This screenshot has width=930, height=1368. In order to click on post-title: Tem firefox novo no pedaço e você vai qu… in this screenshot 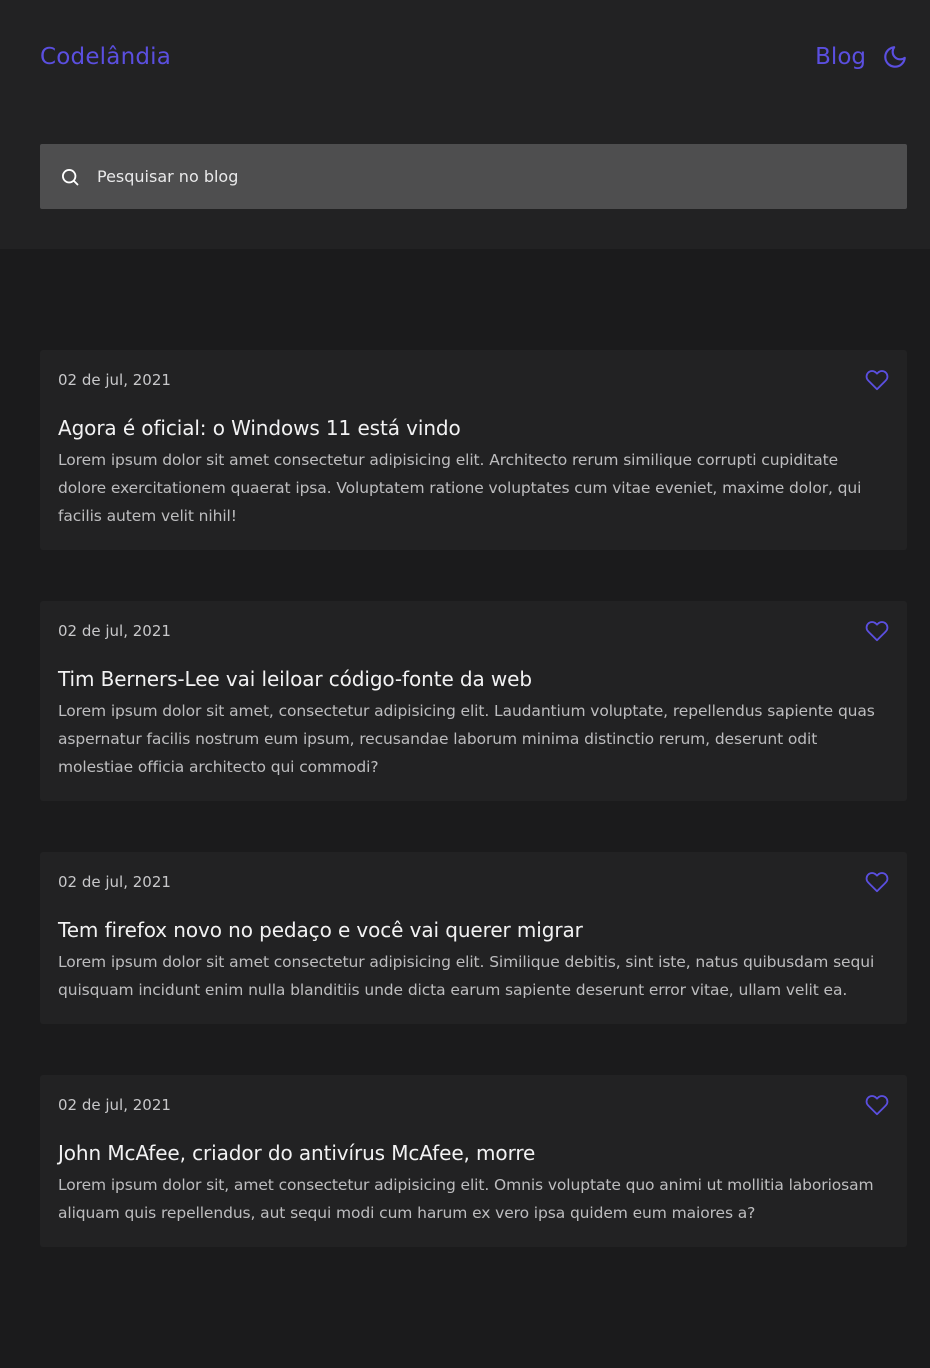, I will do `click(473, 930)`.